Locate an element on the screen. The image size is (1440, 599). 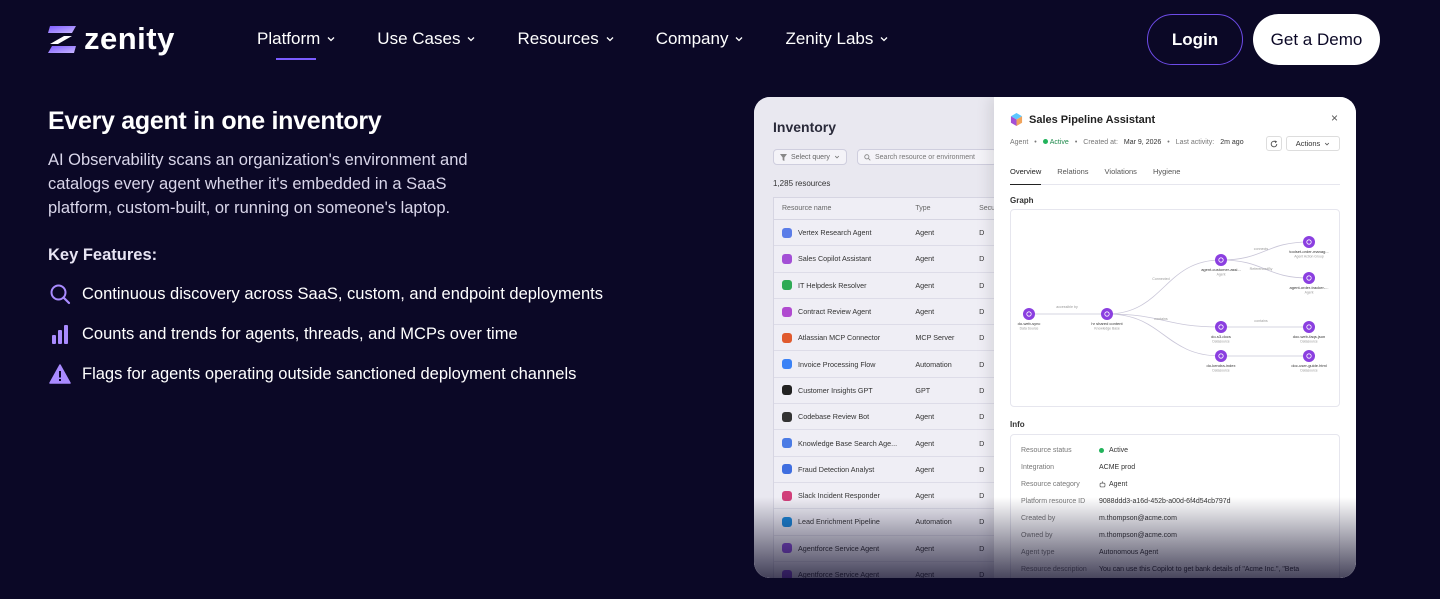
info-value: Autonomous Agent is located at coordinates (1128, 552).